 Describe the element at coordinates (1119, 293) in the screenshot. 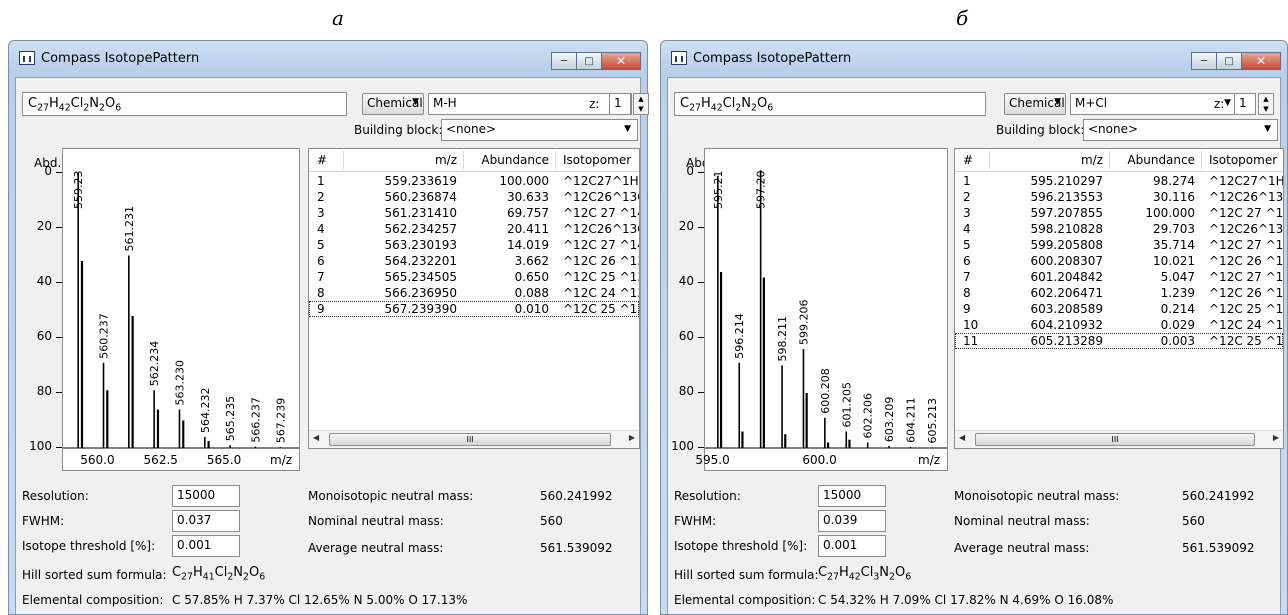

I see `table-row: 8 602.206471 1.239 ^12C 26 ^13` at that location.